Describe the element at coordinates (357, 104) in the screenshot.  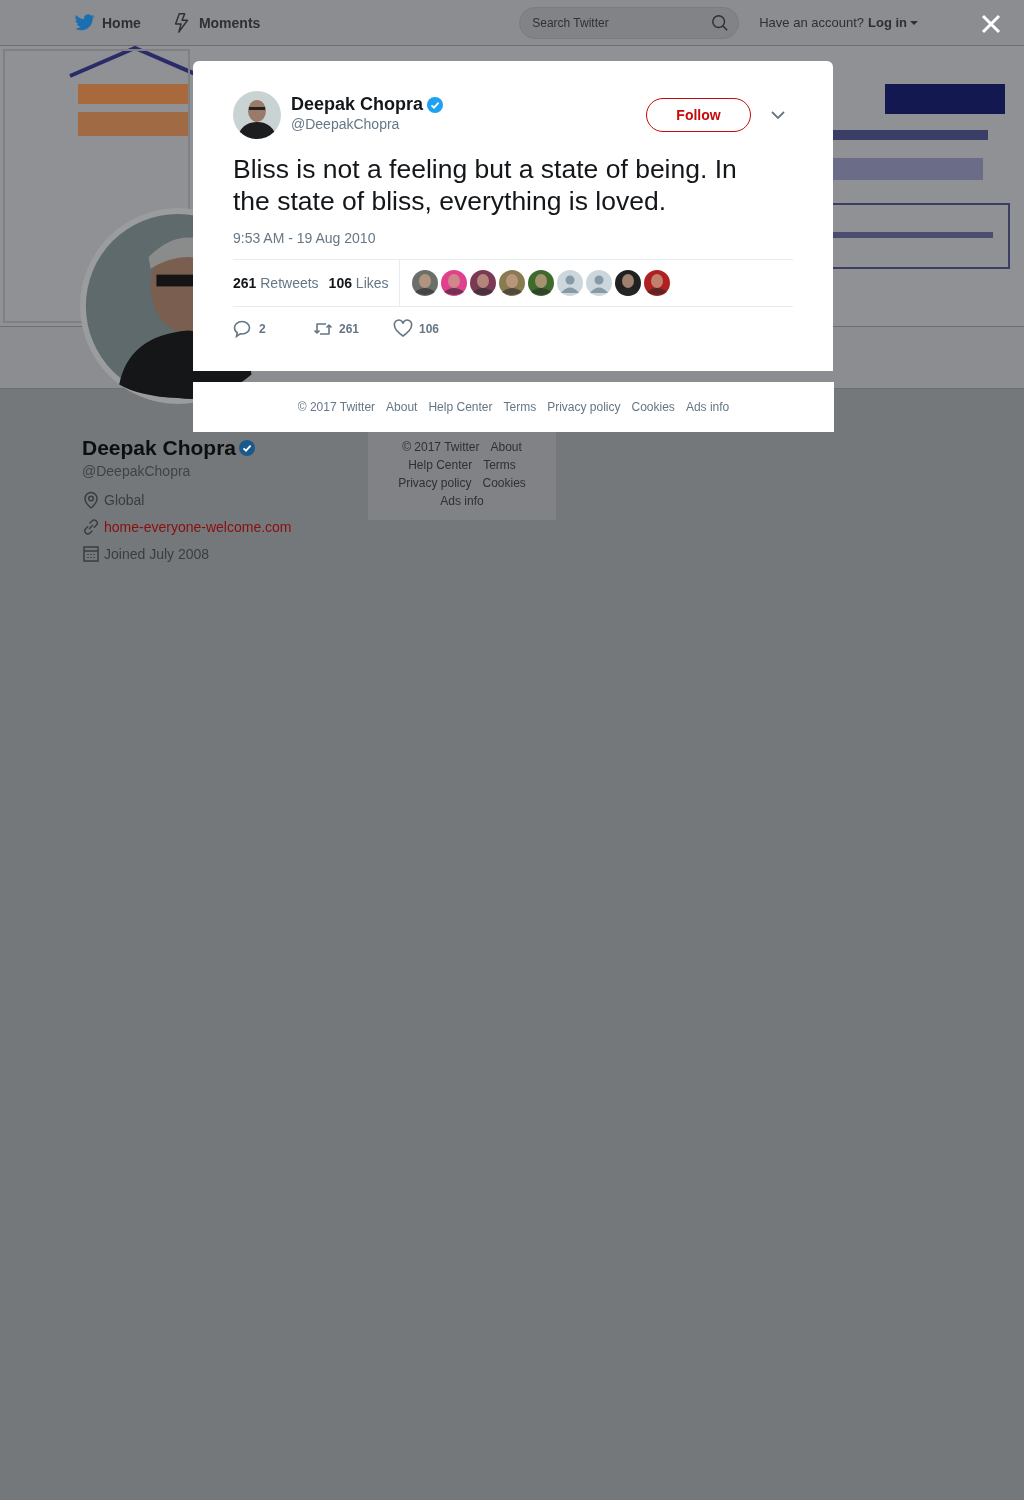
I see `author-name: Deepak Chopra` at that location.